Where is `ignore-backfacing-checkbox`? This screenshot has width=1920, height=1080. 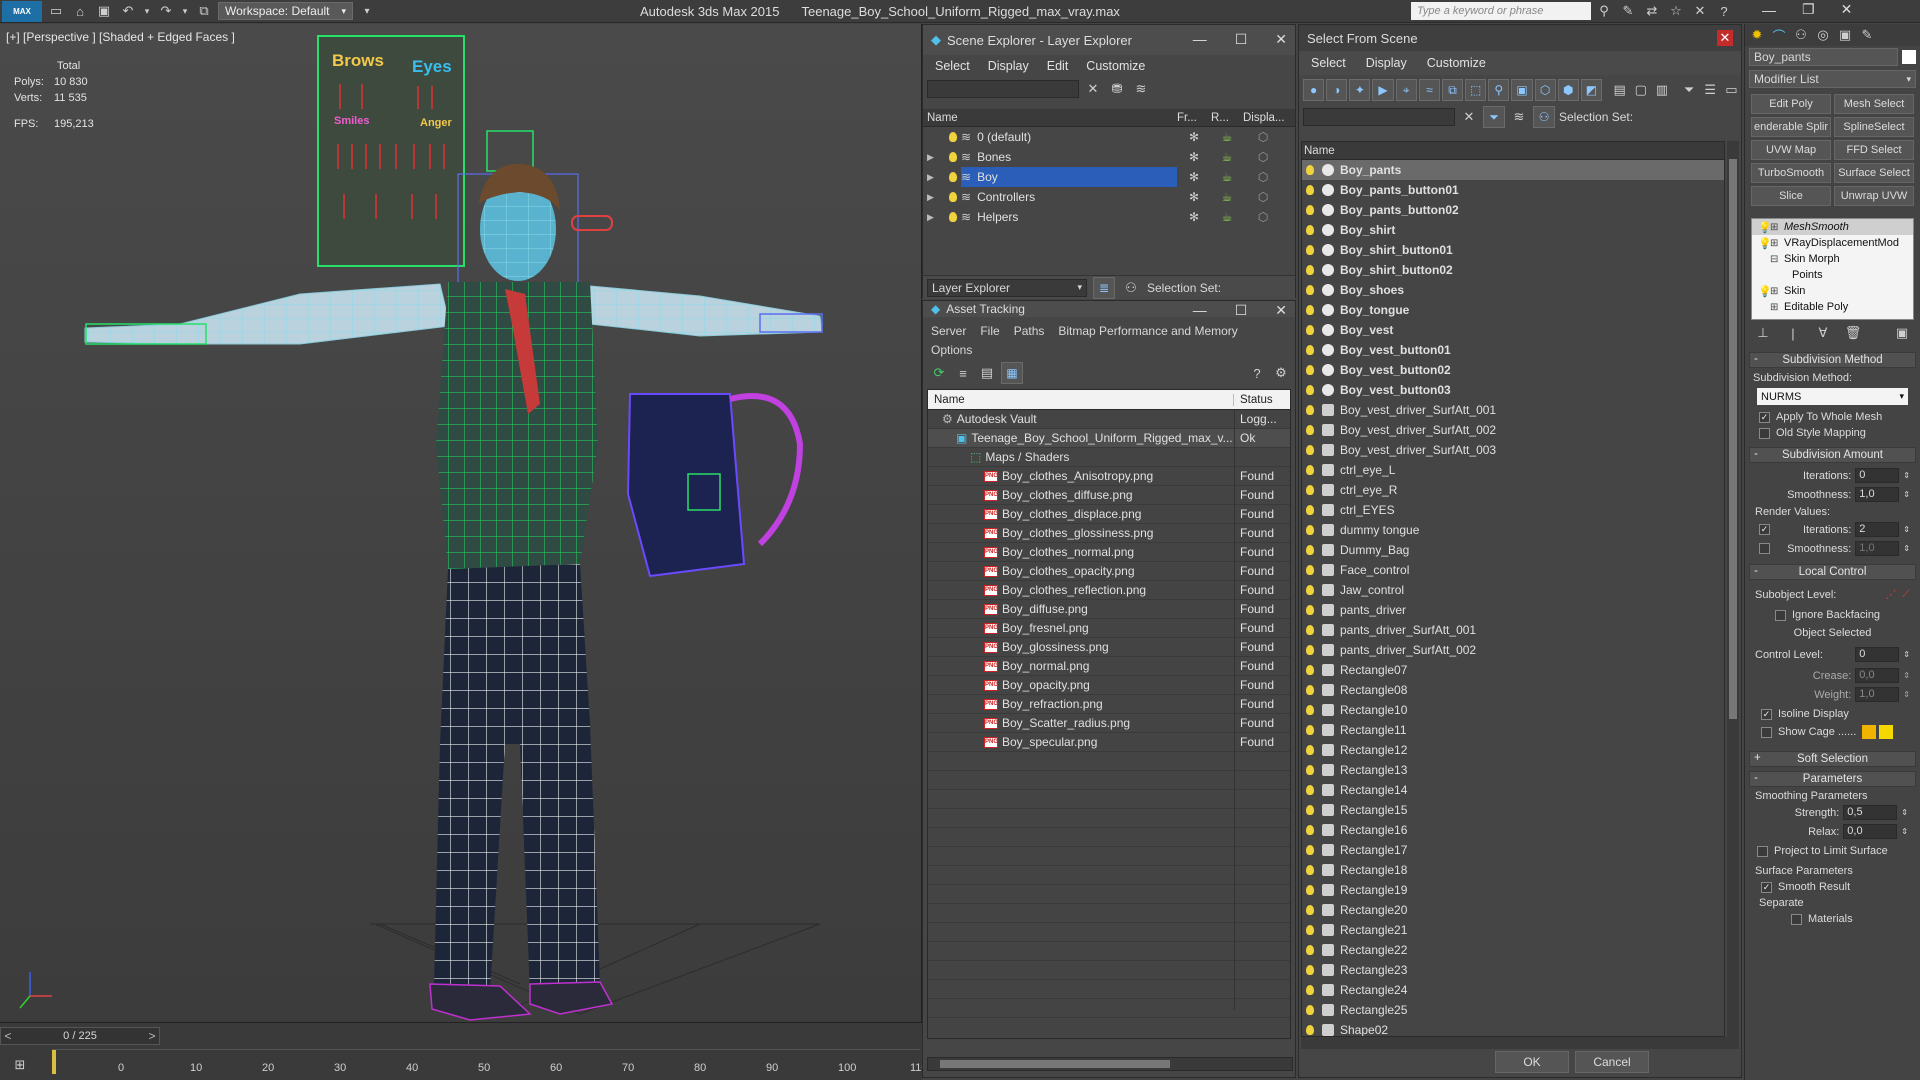
ignore-backfacing-checkbox is located at coordinates (1780, 615).